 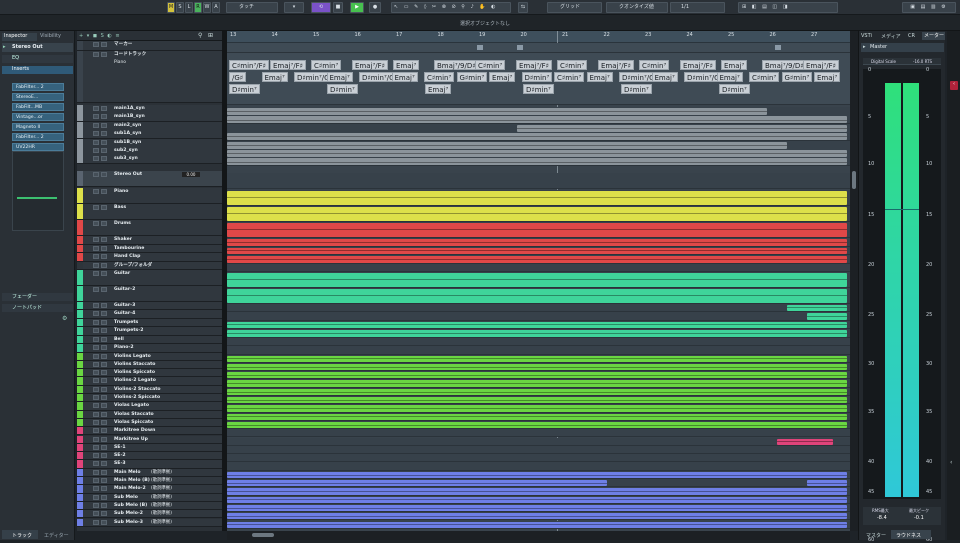 What do you see at coordinates (37, 59) in the screenshot?
I see `eq-section: EQ` at bounding box center [37, 59].